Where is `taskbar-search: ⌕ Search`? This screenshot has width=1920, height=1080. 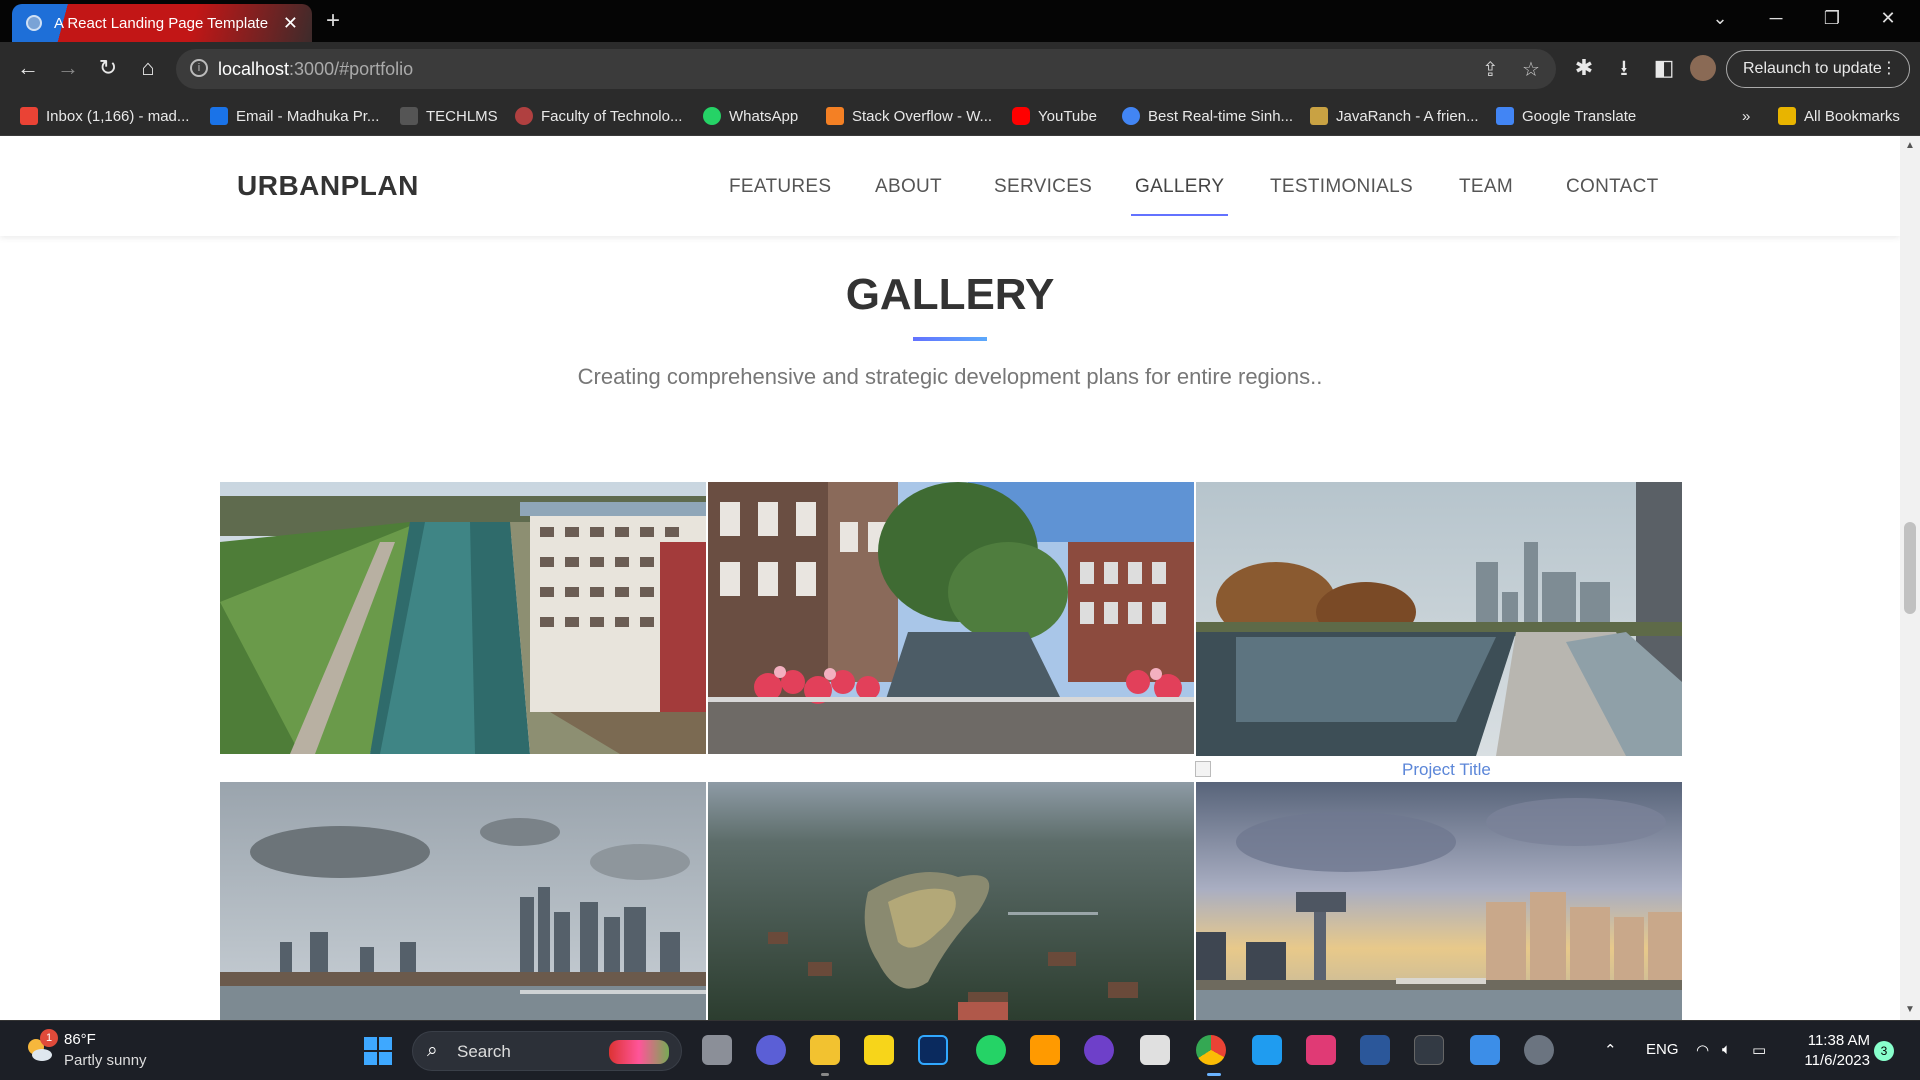 taskbar-search: ⌕ Search is located at coordinates (547, 1051).